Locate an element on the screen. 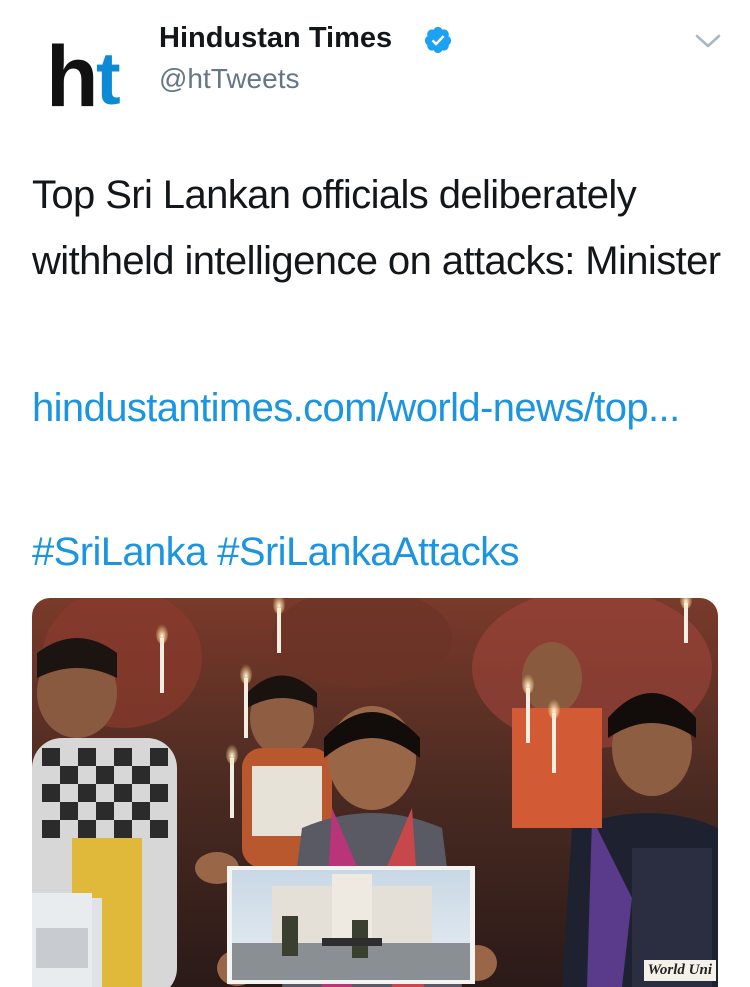 The height and width of the screenshot is (987, 750). hashtag-srilanka: #SriLanka is located at coordinates (119, 552).